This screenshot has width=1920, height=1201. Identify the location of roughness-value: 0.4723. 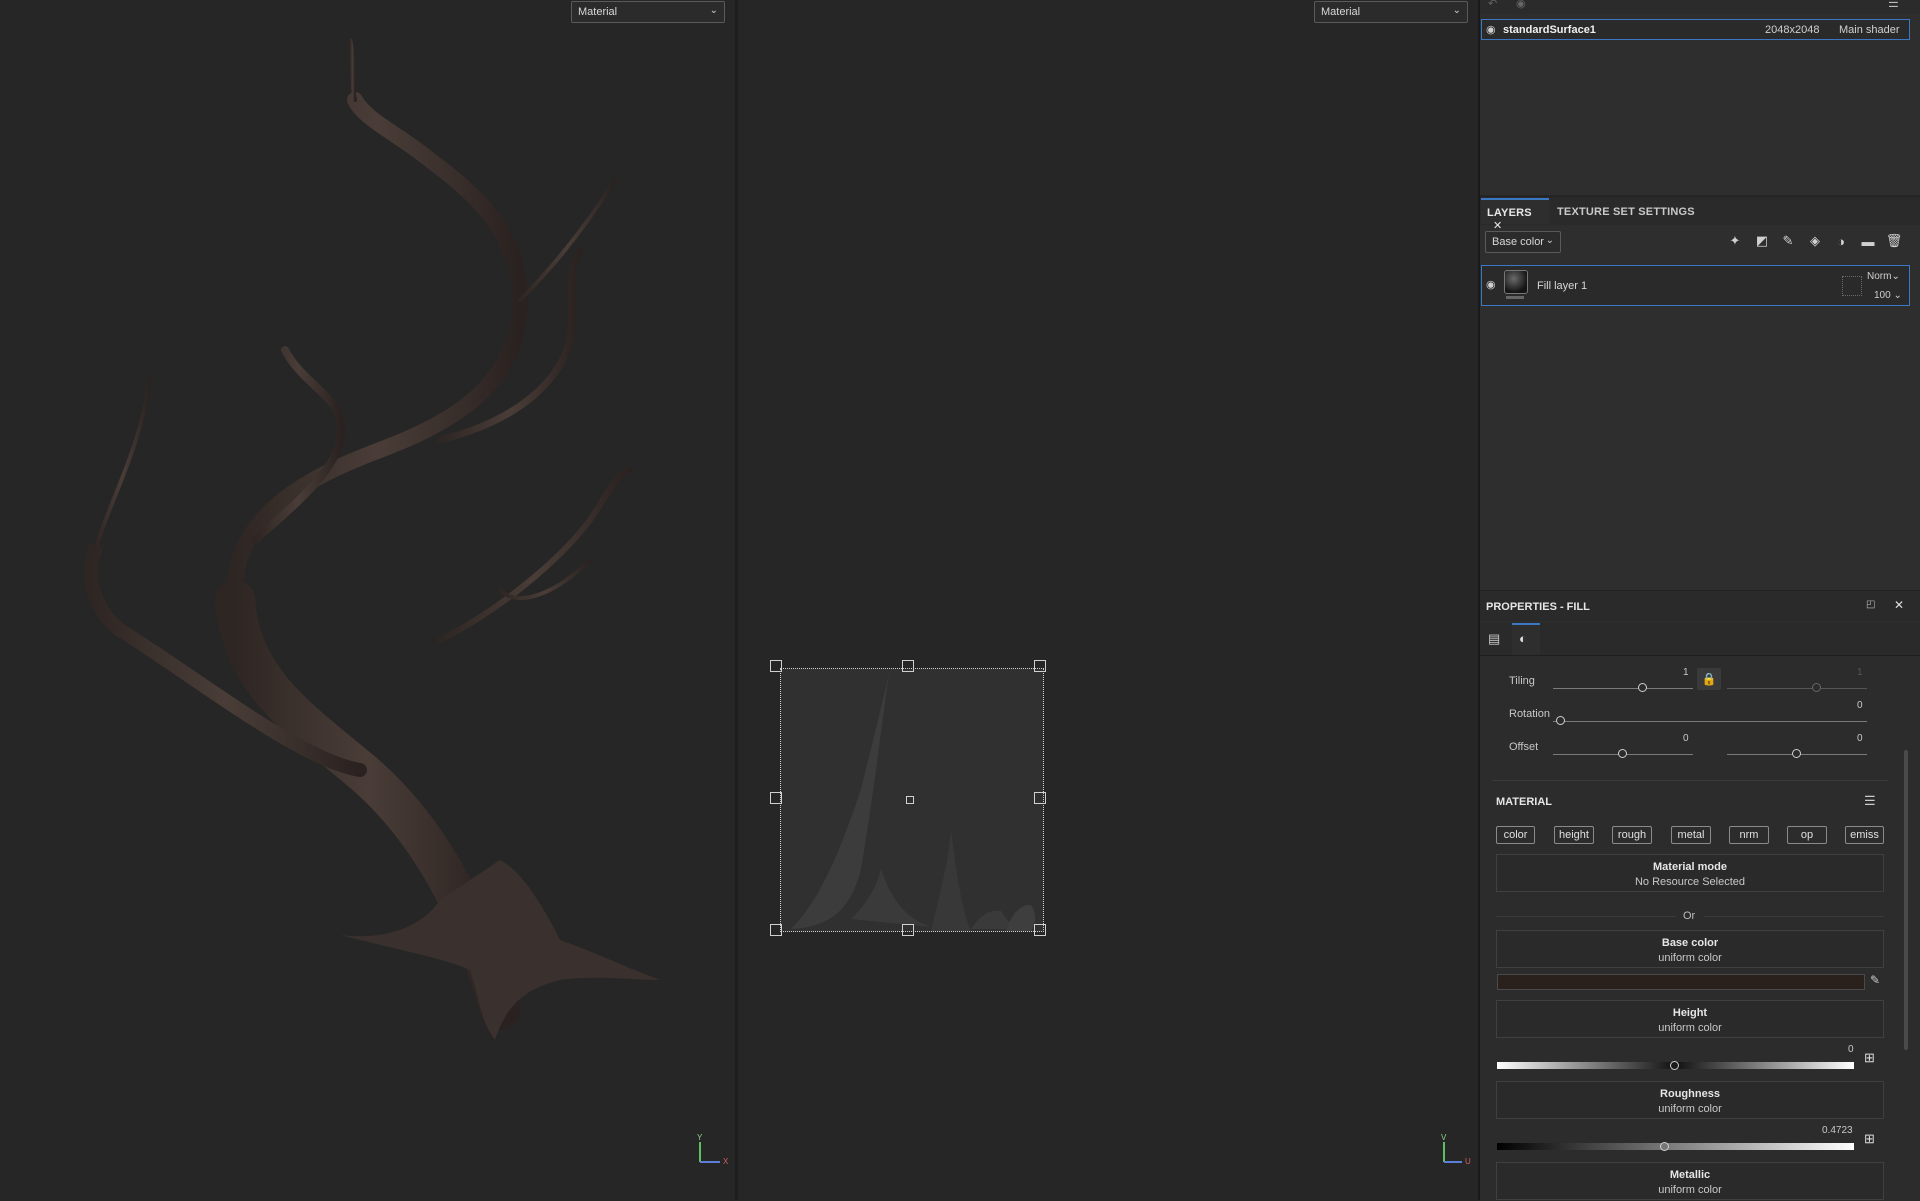
(1837, 1130).